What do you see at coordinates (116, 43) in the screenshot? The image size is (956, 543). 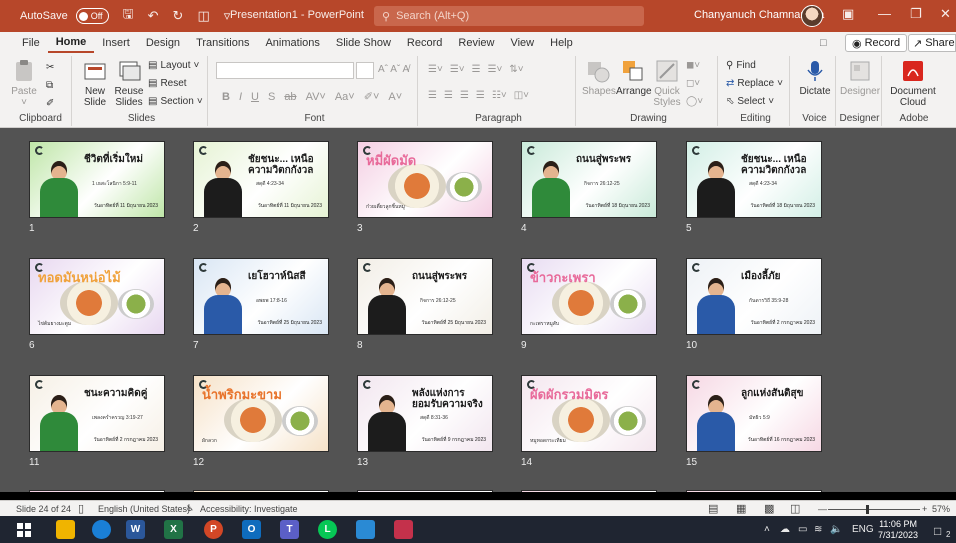 I see `tab-insert: Insert` at bounding box center [116, 43].